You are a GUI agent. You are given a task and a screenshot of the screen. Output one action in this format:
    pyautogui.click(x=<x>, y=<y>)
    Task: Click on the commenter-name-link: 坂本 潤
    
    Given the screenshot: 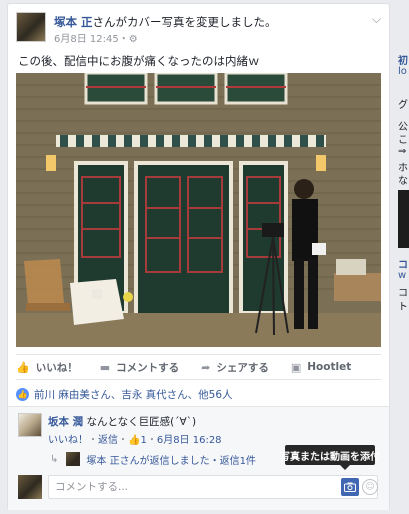 What is the action you would take?
    pyautogui.click(x=65, y=422)
    